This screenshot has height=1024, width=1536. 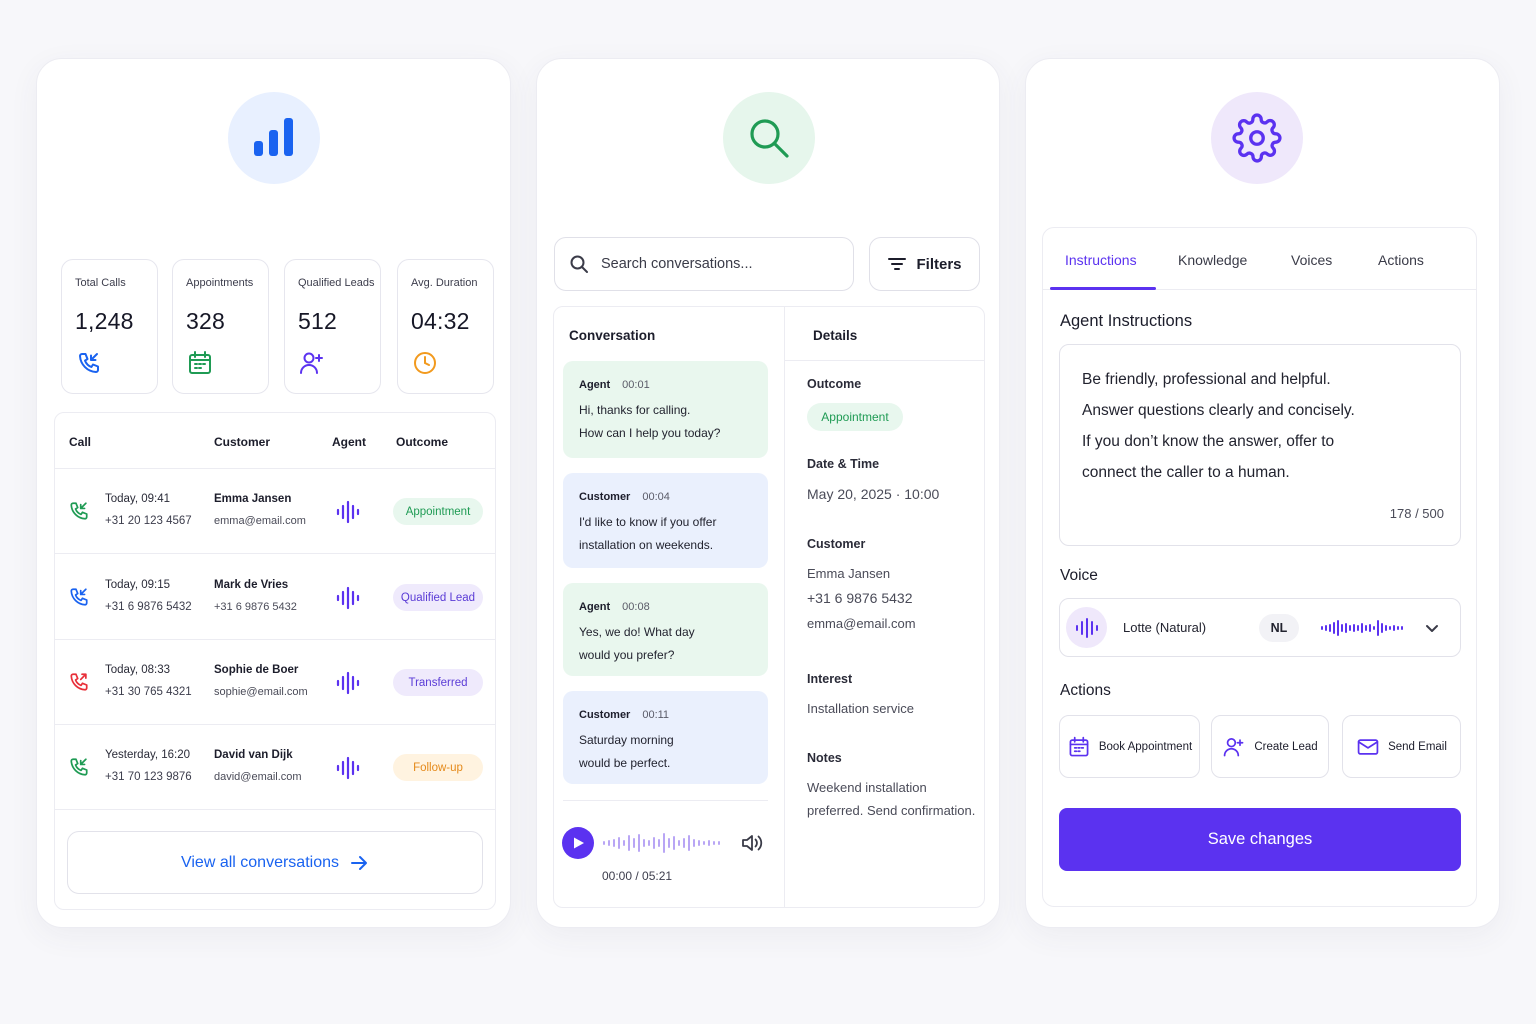 What do you see at coordinates (261, 692) in the screenshot?
I see `customer-email: sophie@email.com` at bounding box center [261, 692].